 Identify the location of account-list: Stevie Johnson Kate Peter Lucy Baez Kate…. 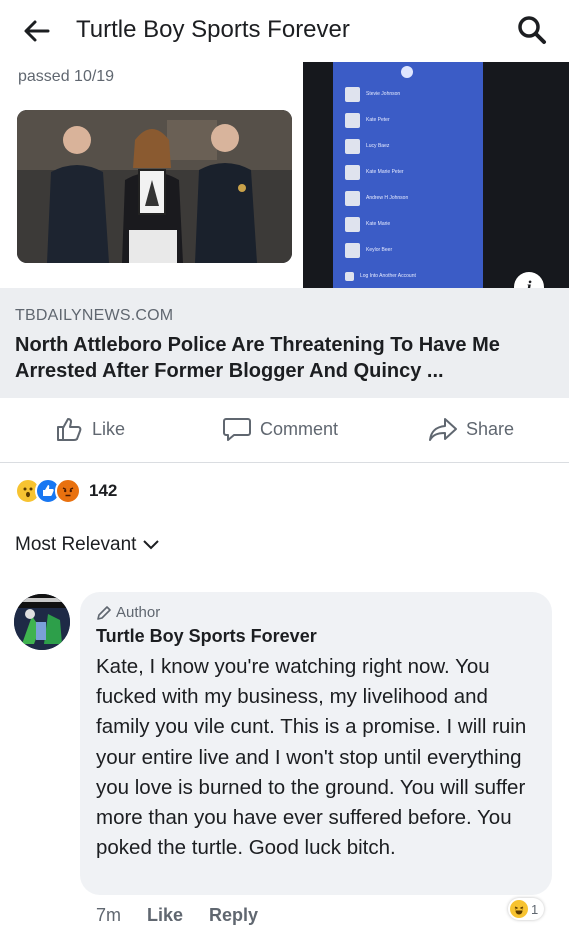
(408, 175).